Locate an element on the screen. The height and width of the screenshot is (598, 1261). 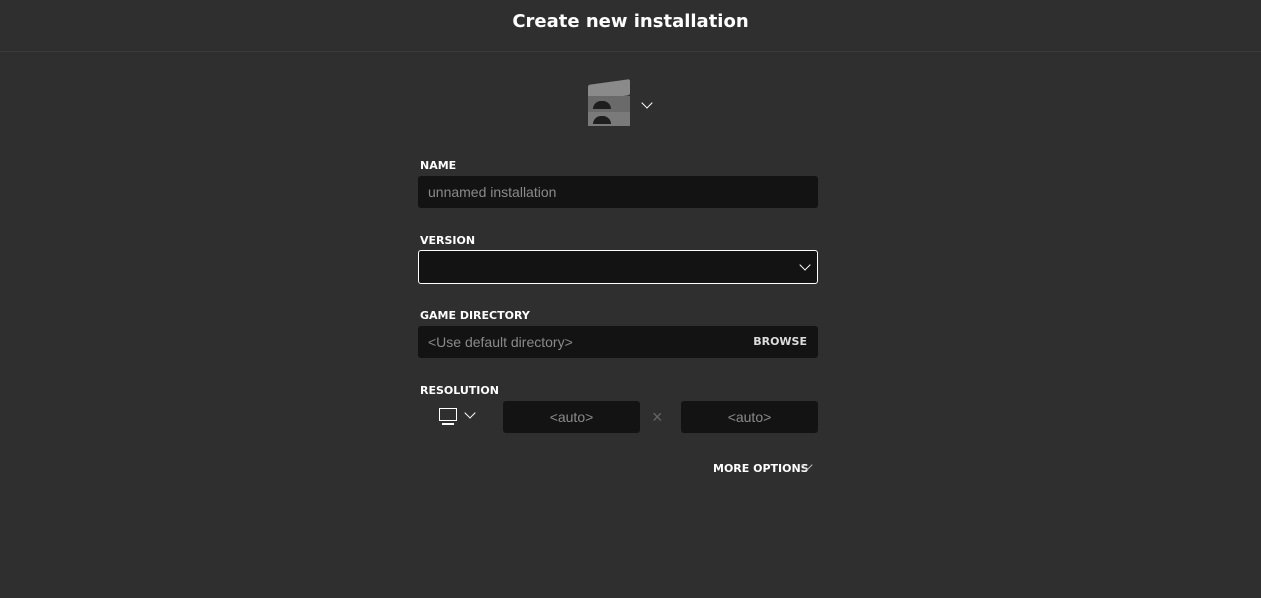
game-directory-input: <Use default directory> BROWSE is located at coordinates (618, 342).